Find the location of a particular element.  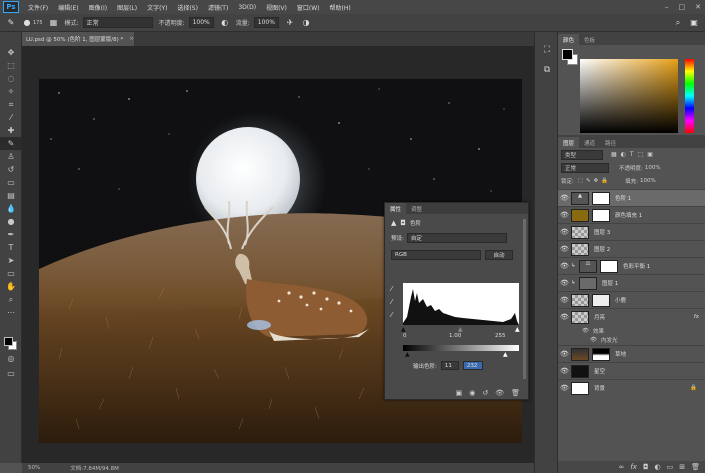

tab-layers: 图层 is located at coordinates (569, 142).